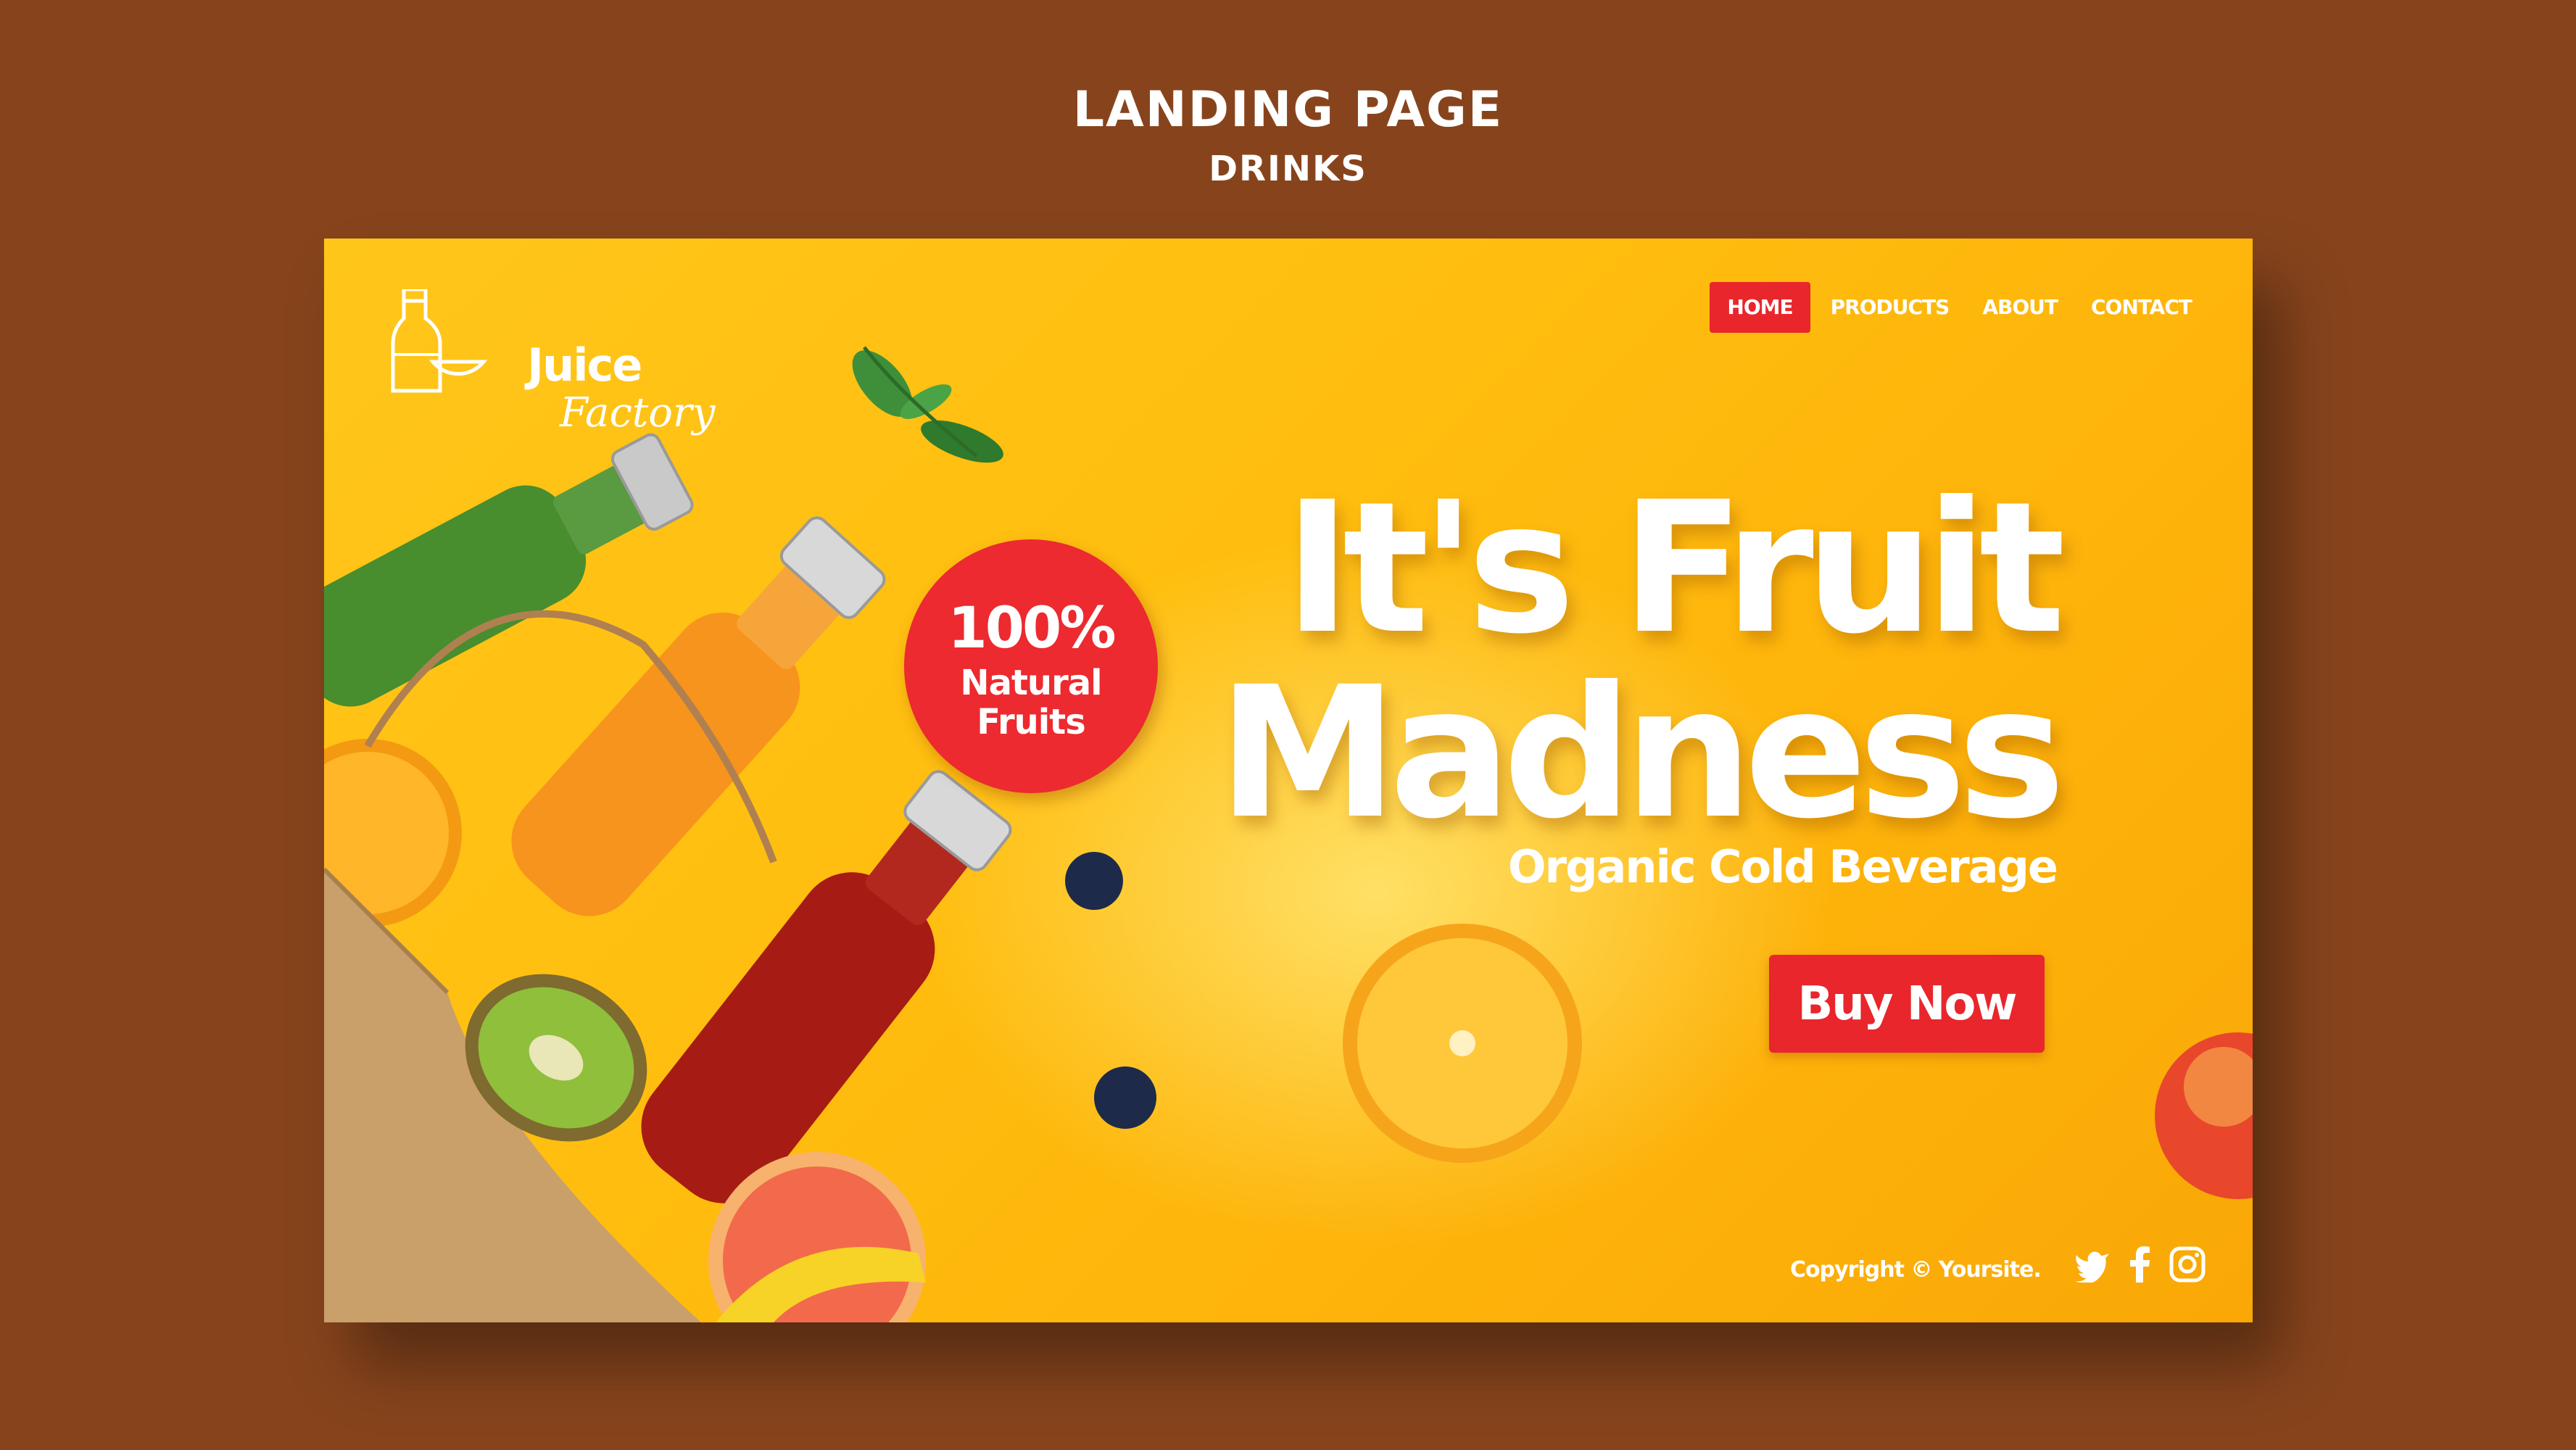 The width and height of the screenshot is (2576, 1450). I want to click on natural-fruits-badge: 100% Natural Fruits, so click(1031, 666).